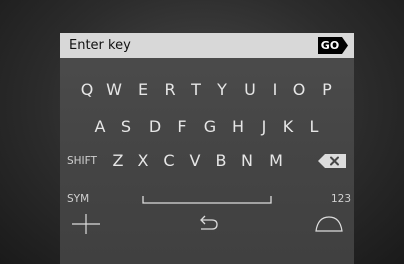  I want to click on key-b: B, so click(221, 161).